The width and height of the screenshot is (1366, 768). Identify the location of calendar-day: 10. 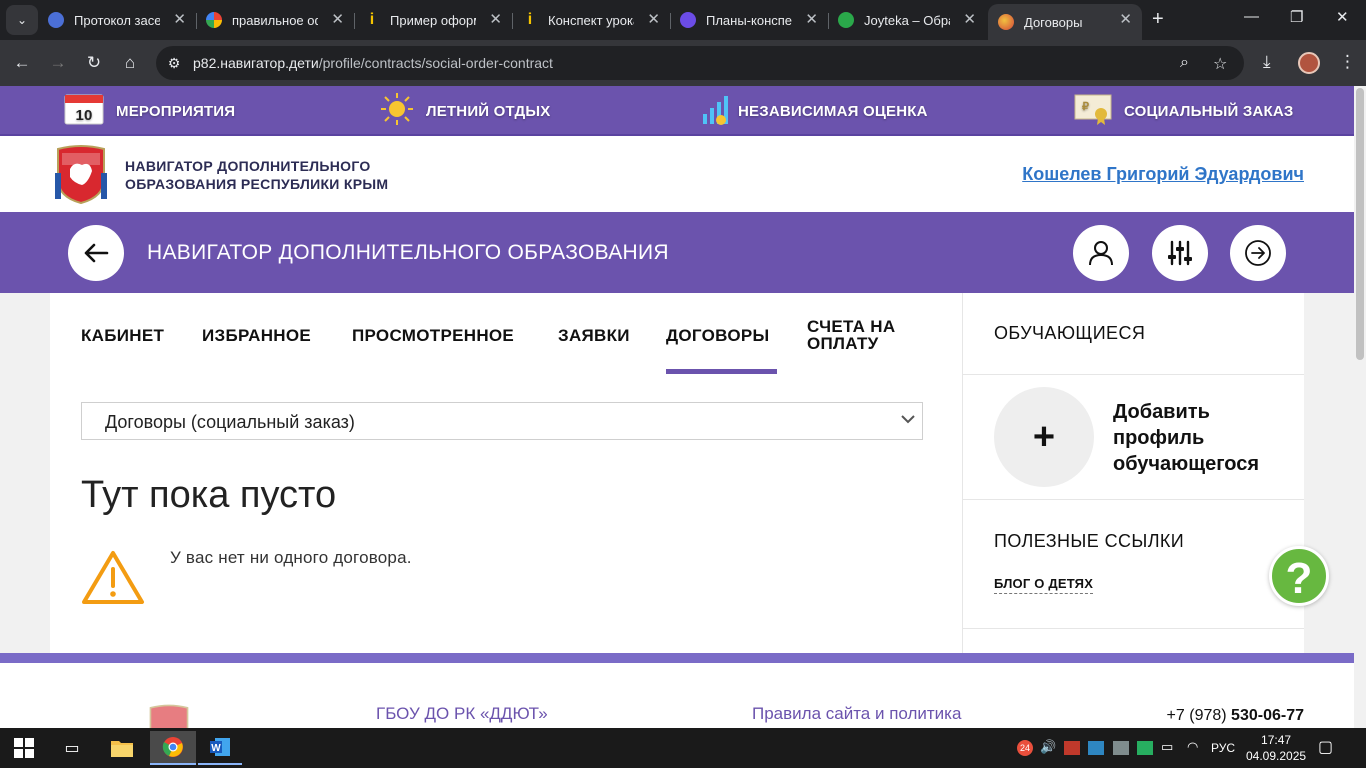
(83, 115).